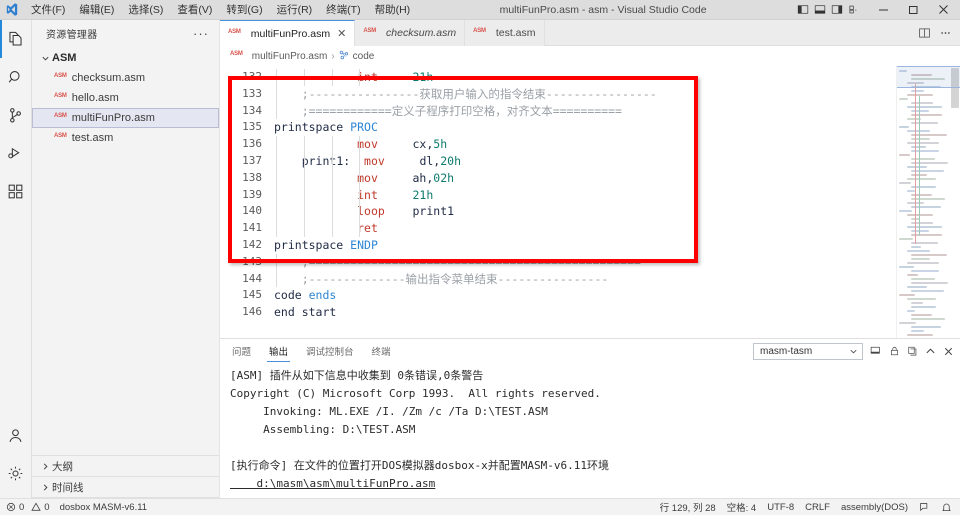 This screenshot has width=960, height=515. I want to click on status-task: dosbox MASM-v6.11, so click(103, 507).